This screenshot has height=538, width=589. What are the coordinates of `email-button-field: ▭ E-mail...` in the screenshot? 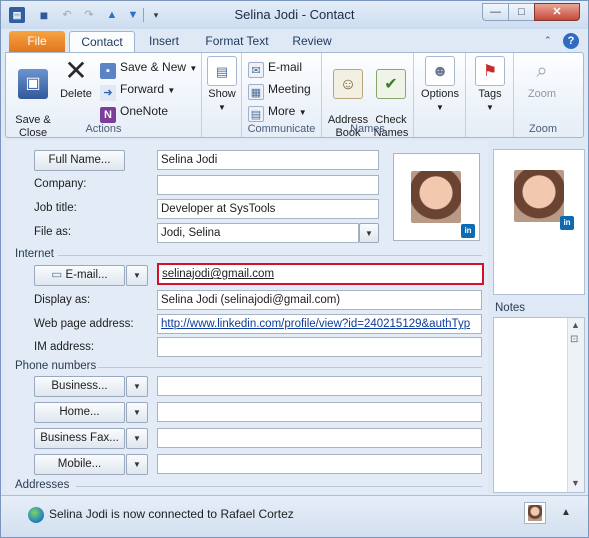 It's located at (79, 275).